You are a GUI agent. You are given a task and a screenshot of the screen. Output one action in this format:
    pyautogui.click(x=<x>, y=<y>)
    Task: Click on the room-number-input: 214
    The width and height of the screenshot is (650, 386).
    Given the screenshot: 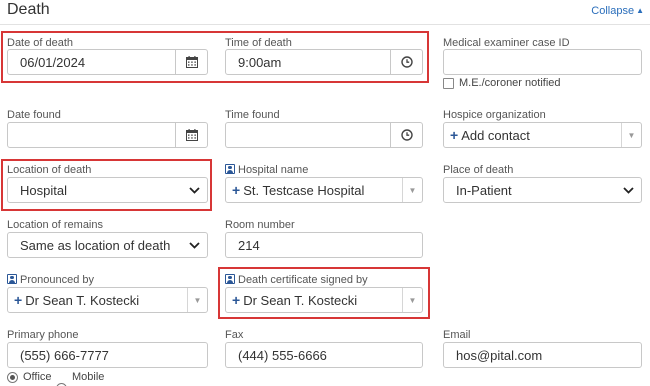 What is the action you would take?
    pyautogui.click(x=324, y=245)
    